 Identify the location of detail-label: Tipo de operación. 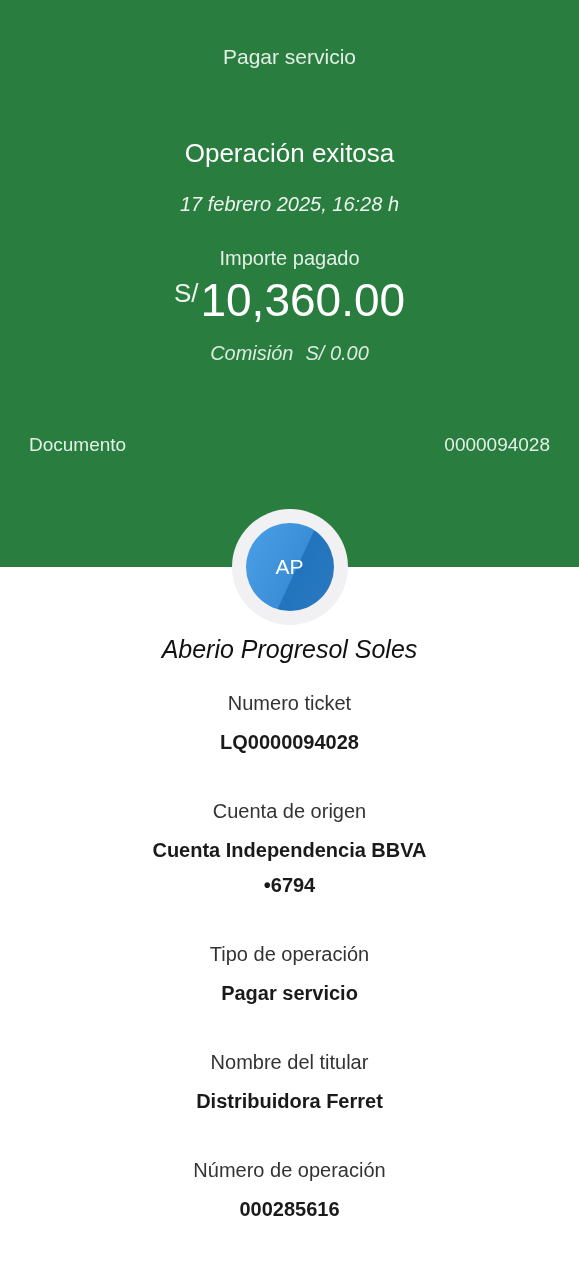
(289, 954).